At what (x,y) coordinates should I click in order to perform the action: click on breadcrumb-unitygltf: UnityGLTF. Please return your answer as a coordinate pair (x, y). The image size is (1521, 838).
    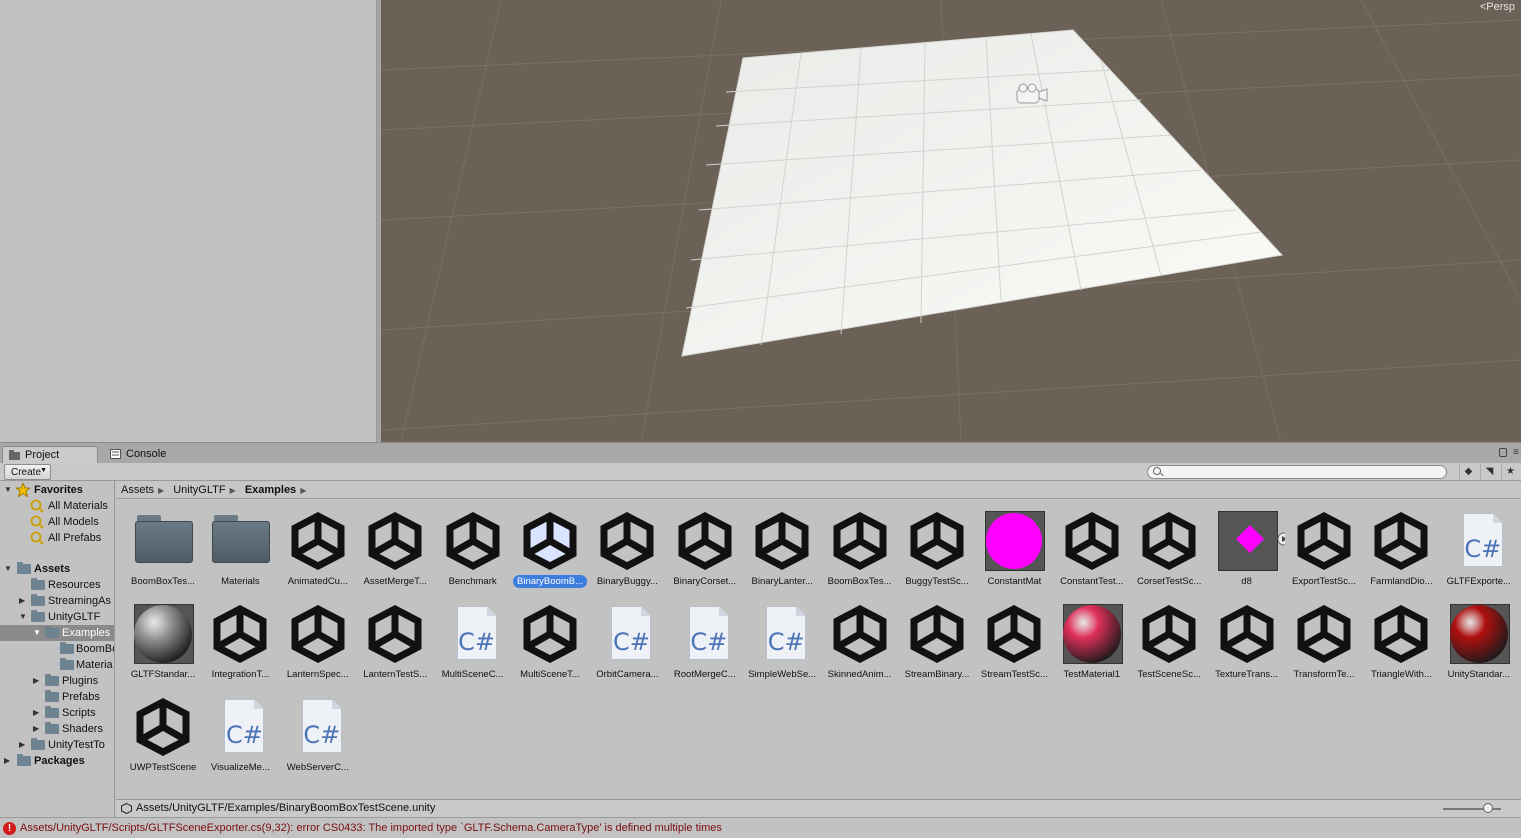
    Looking at the image, I should click on (199, 490).